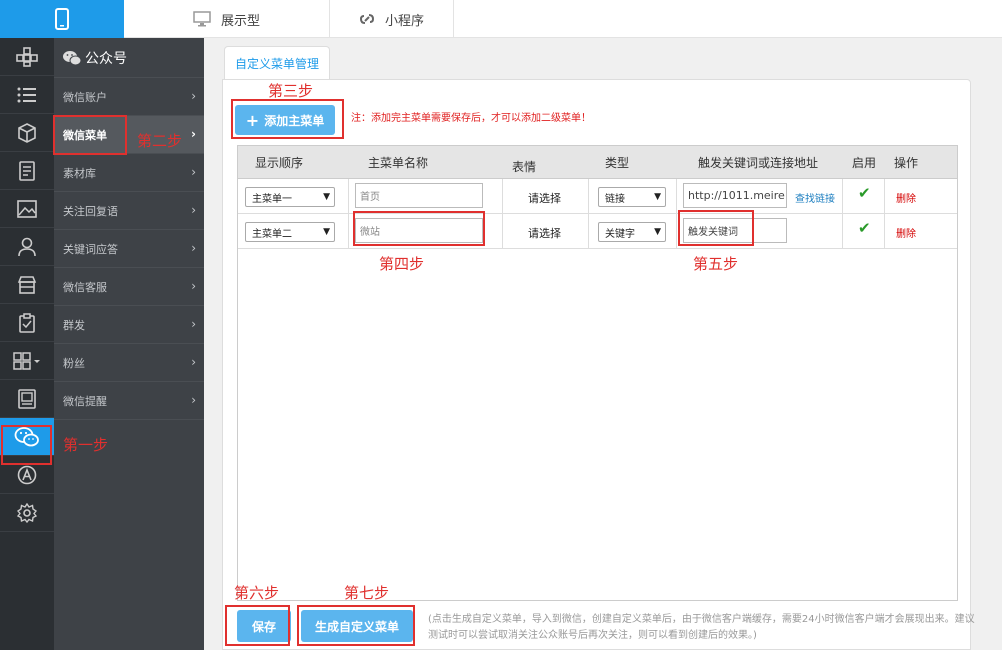 This screenshot has height=650, width=1002. Describe the element at coordinates (227, 19) in the screenshot. I see `tab-display: 展示型` at that location.